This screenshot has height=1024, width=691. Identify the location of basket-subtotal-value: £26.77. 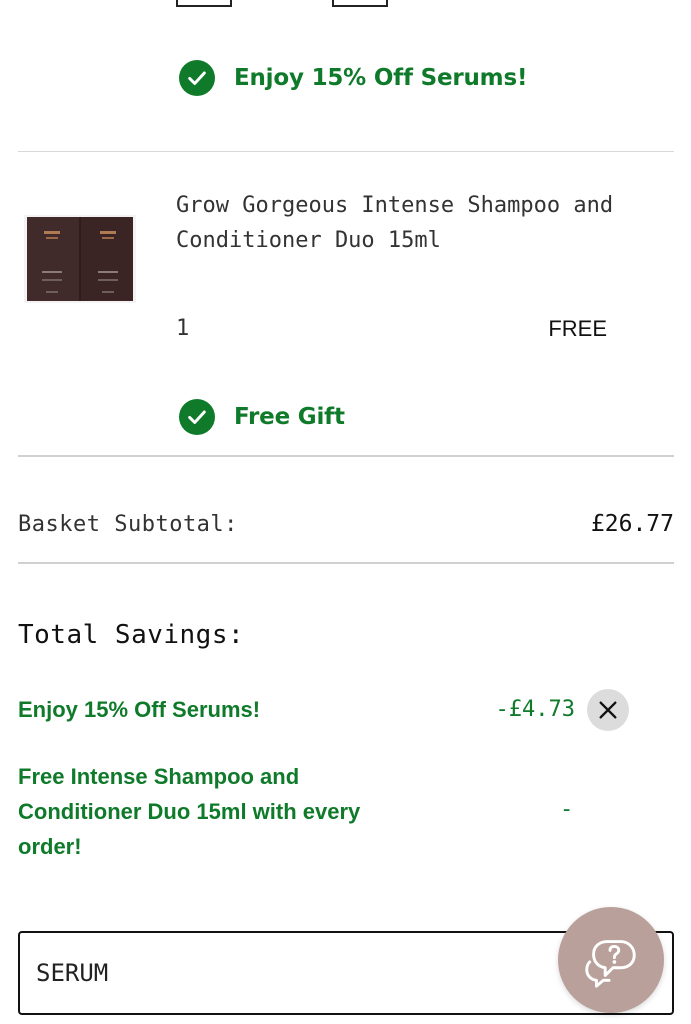
(632, 524).